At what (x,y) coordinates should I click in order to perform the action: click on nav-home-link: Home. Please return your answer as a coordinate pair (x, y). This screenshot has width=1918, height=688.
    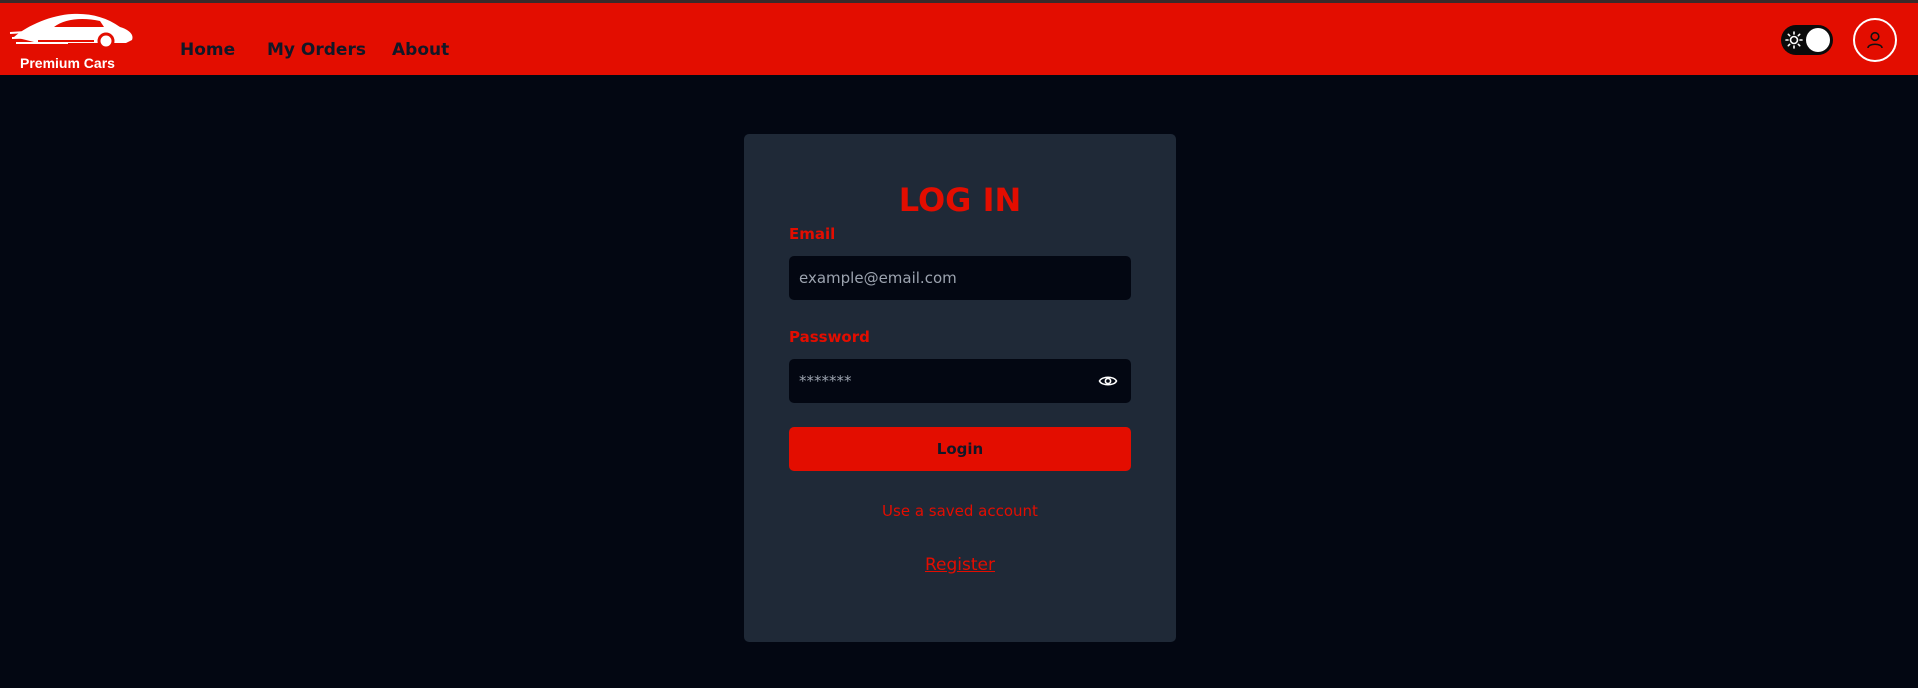
    Looking at the image, I should click on (207, 50).